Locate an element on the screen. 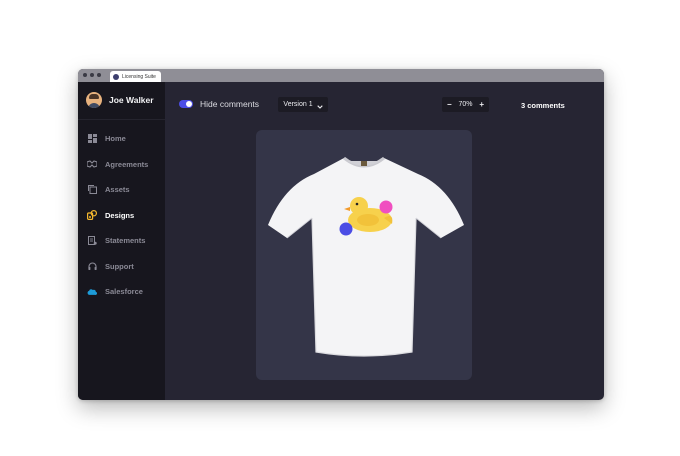  window-dot-close is located at coordinates (85, 75).